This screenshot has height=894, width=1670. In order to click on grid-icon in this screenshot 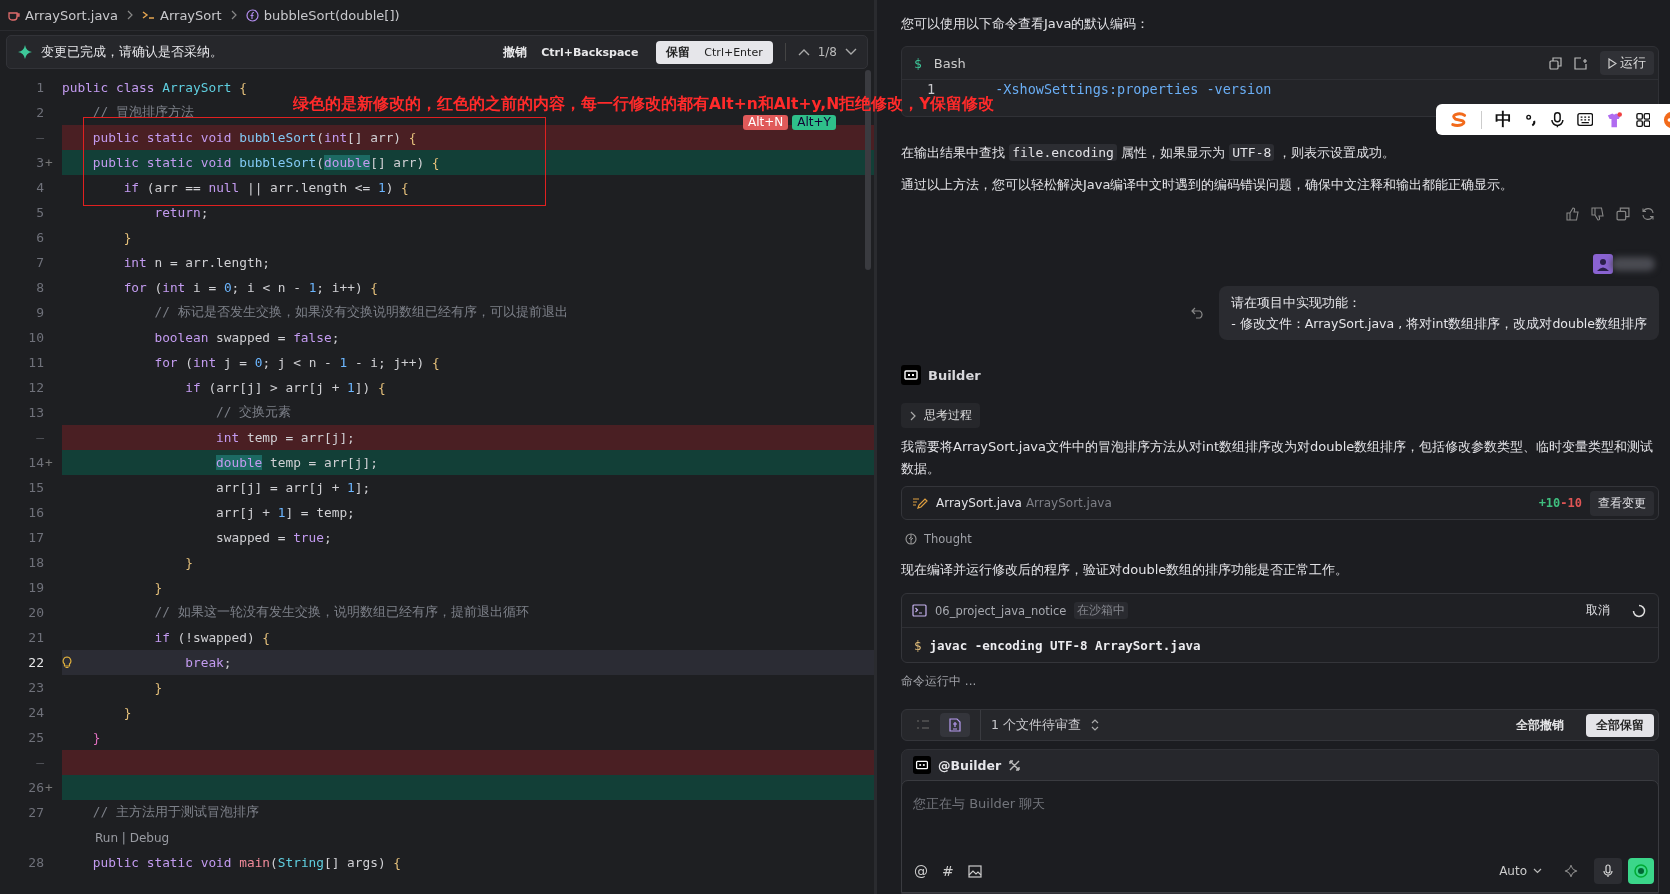, I will do `click(1643, 119)`.